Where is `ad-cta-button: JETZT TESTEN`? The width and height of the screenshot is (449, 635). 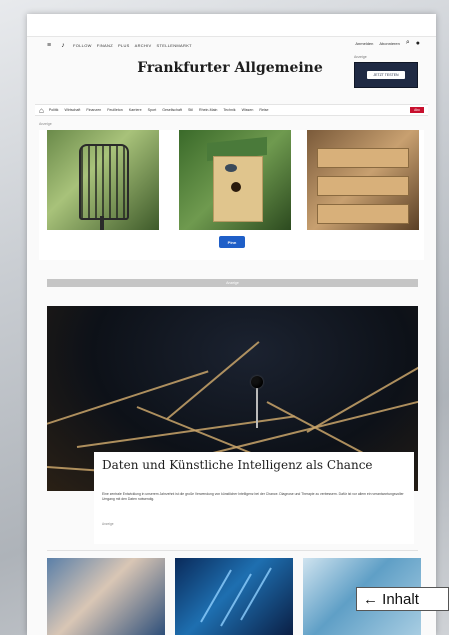
ad-cta-button: JETZT TESTEN is located at coordinates (386, 75).